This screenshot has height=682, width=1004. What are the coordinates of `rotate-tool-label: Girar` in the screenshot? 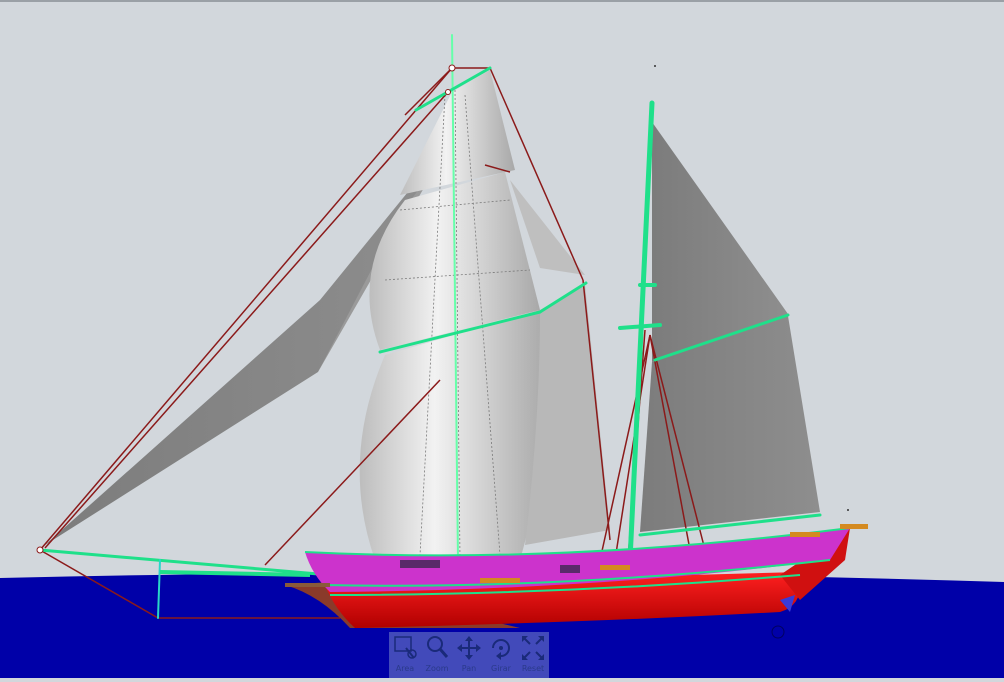 It's located at (501, 668).